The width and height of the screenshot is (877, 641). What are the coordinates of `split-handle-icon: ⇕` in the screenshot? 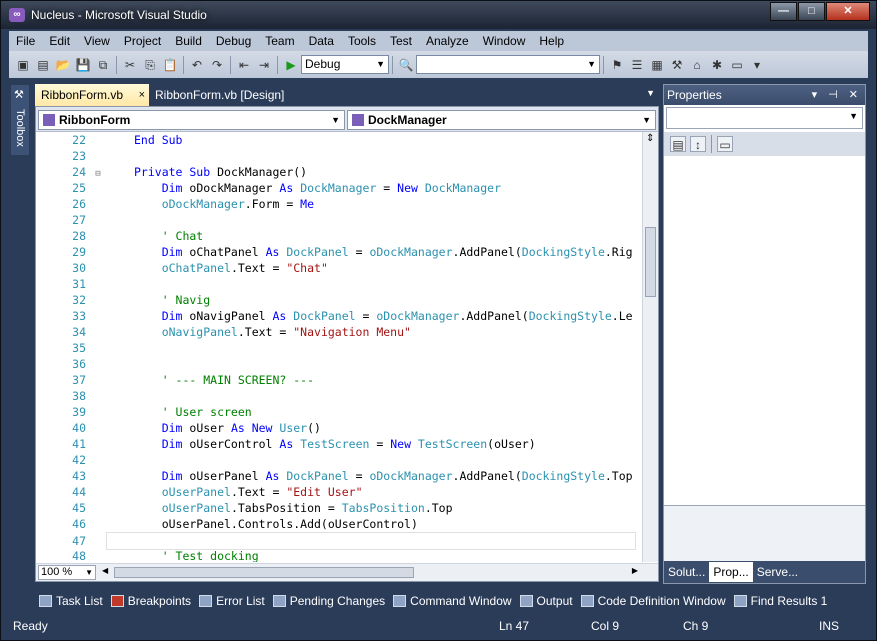 It's located at (650, 138).